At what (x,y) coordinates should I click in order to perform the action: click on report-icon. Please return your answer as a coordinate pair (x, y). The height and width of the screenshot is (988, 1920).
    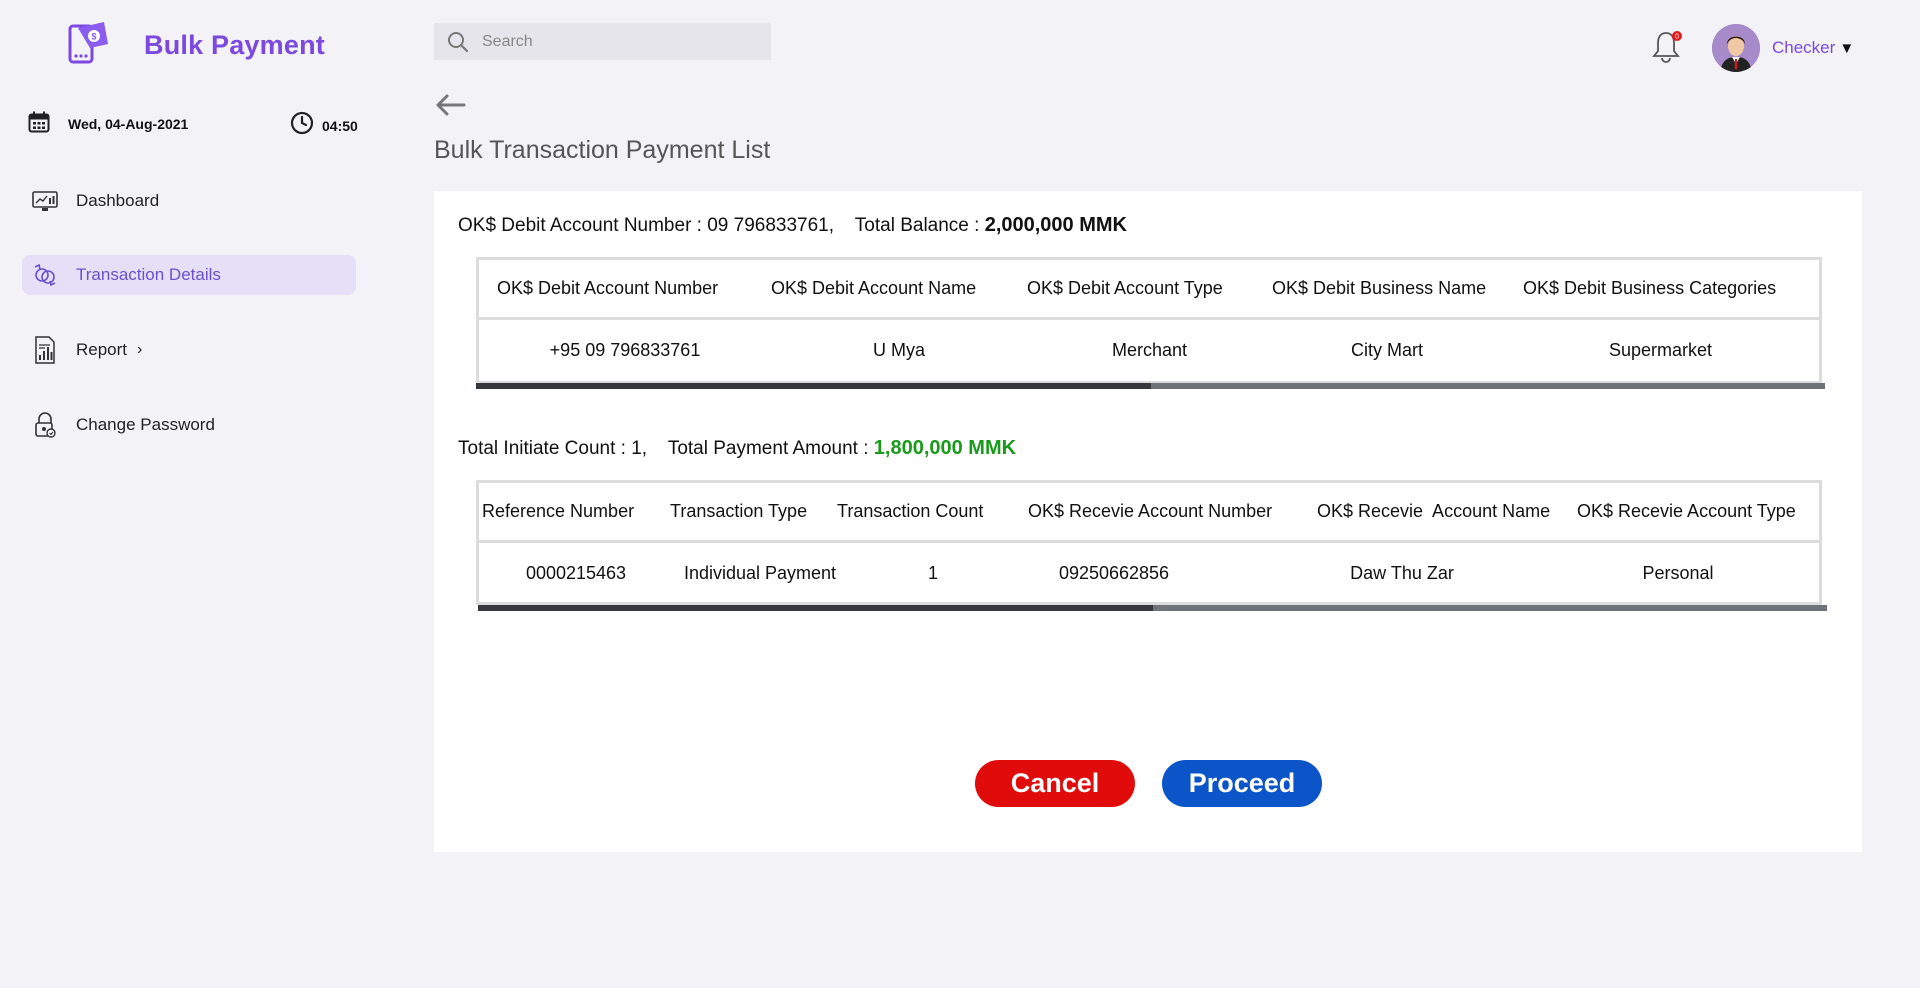
    Looking at the image, I should click on (45, 350).